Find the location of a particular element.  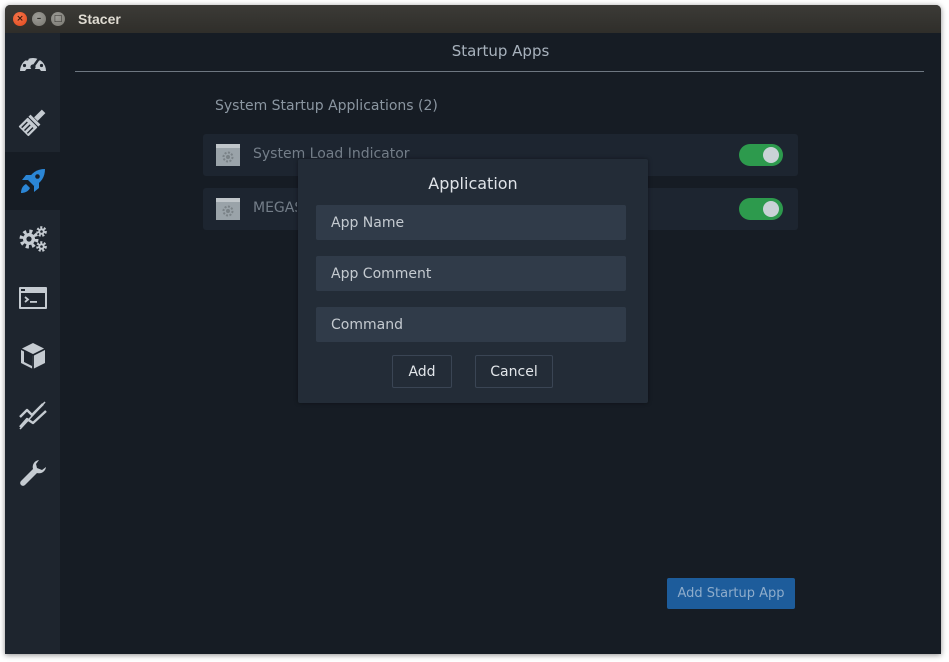

window-title: Stacer is located at coordinates (99, 19).